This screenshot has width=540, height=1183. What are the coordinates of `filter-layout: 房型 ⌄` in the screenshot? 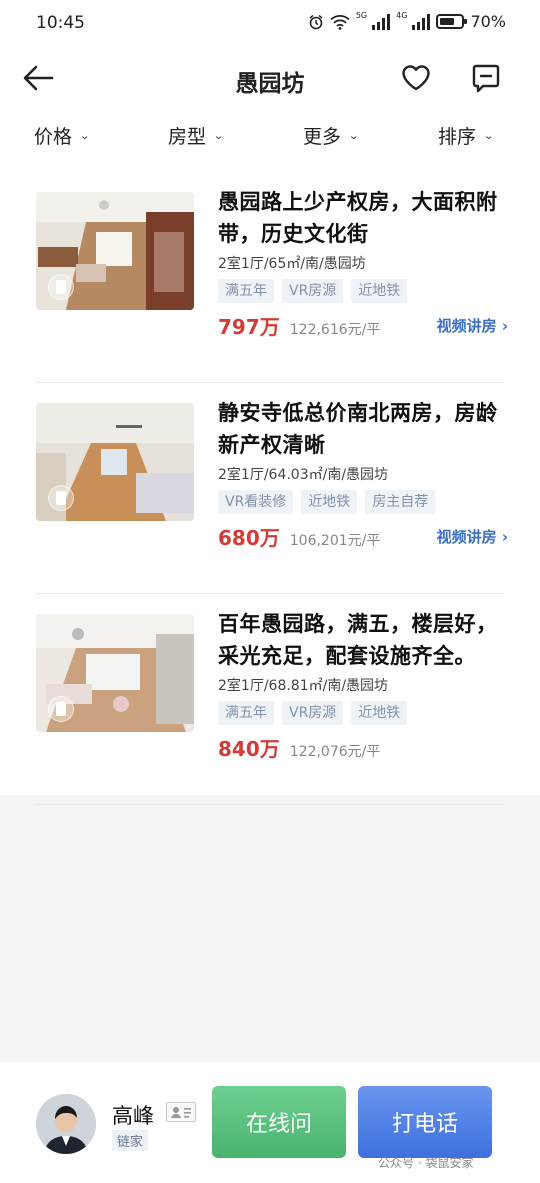 It's located at (196, 135).